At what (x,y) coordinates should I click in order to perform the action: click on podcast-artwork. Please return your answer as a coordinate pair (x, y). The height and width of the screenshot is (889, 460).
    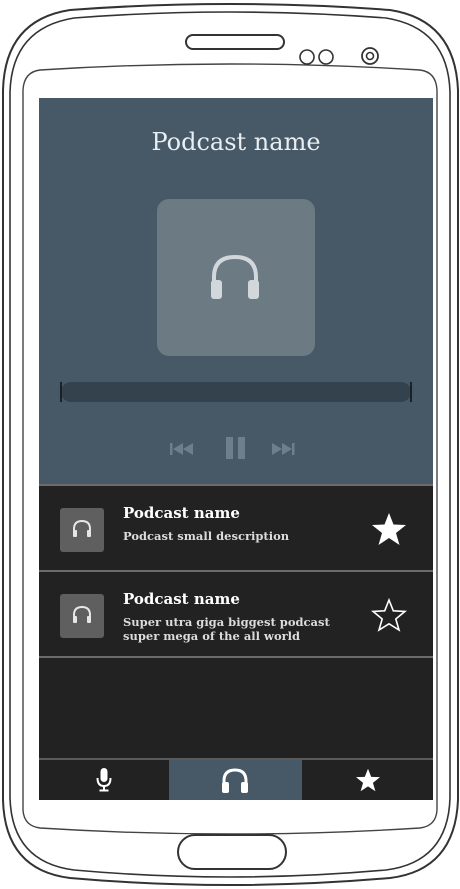
    Looking at the image, I should click on (236, 277).